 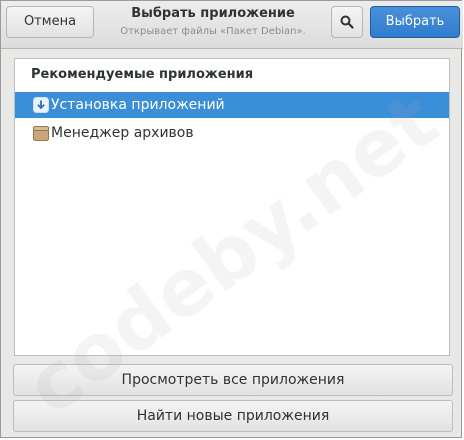 What do you see at coordinates (142, 74) in the screenshot?
I see `section-title: Рекомендуемые приложения` at bounding box center [142, 74].